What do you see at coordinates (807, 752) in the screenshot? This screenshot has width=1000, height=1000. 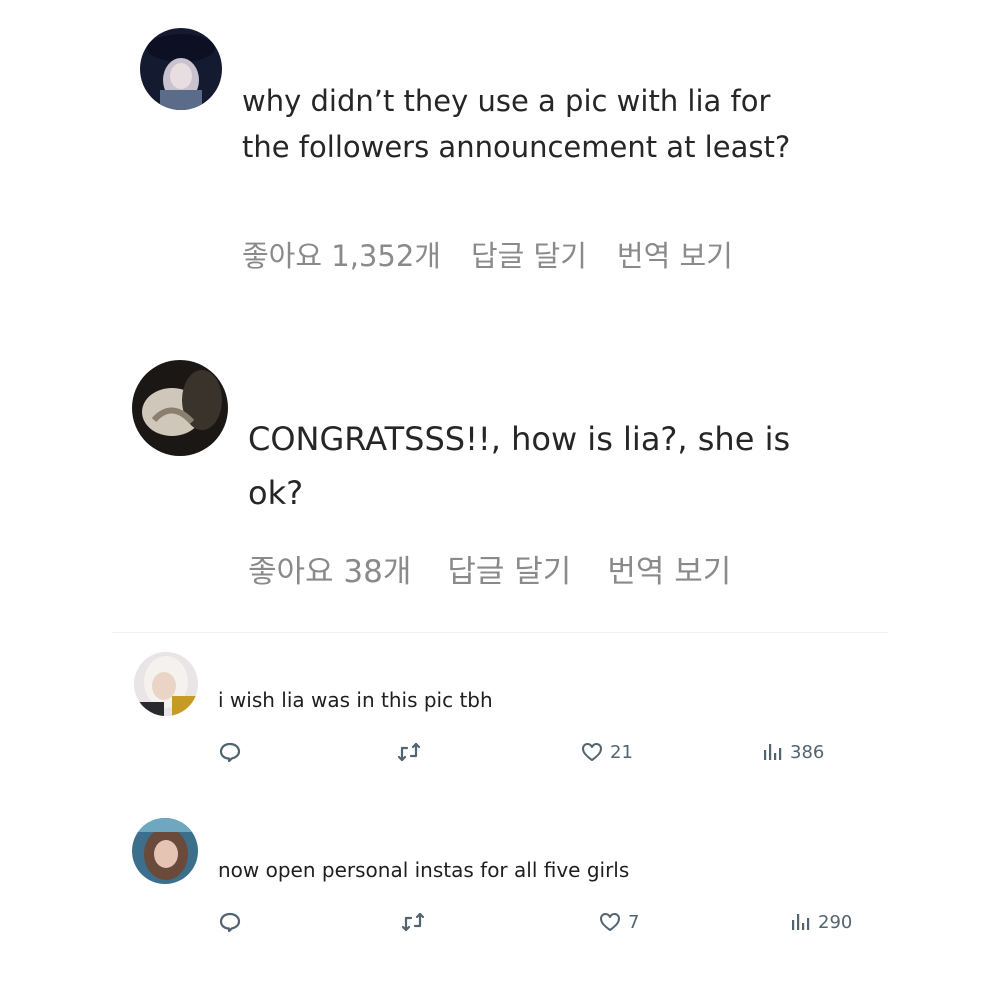 I see `view-count: 386` at bounding box center [807, 752].